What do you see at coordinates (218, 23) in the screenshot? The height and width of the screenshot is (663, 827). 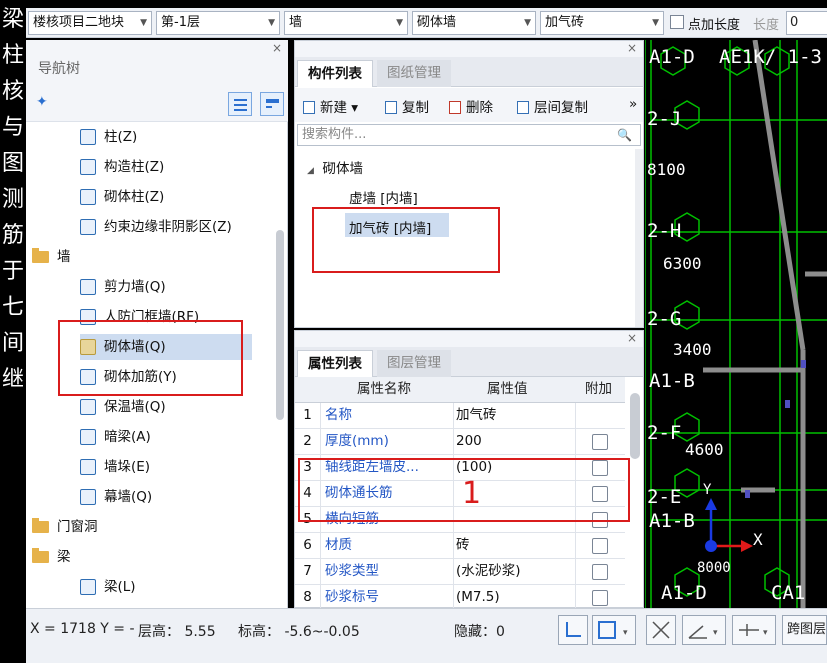 I see `floor-select: 第-1层 ▼` at bounding box center [218, 23].